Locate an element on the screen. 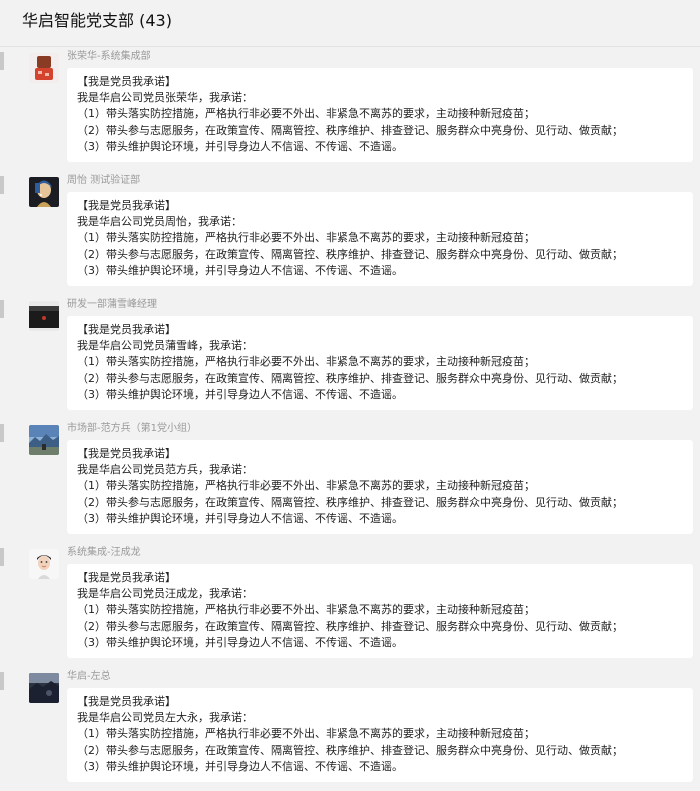  sender-name: 周怡 测试验证部 is located at coordinates (104, 180).